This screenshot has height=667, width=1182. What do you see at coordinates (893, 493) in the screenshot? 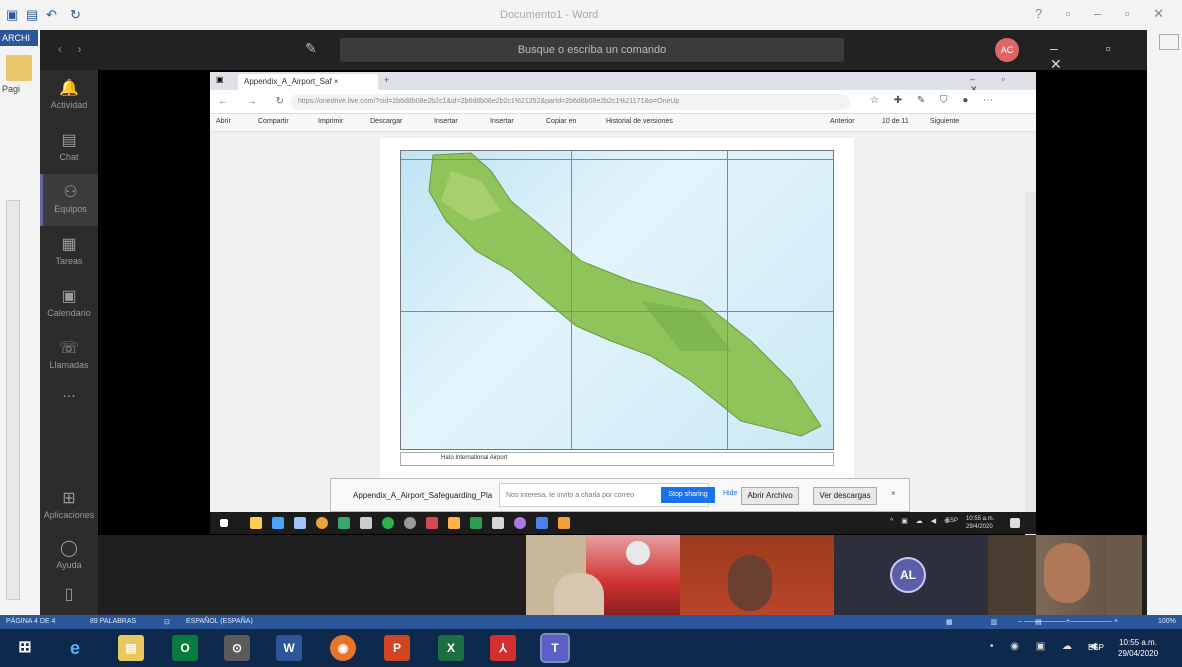
I see `close-icon: ×` at bounding box center [893, 493].